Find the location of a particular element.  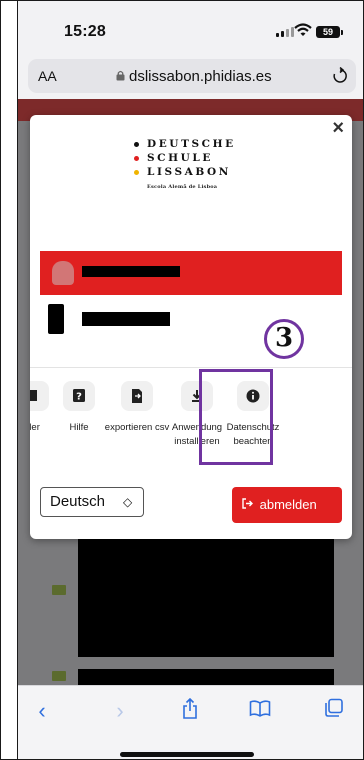

close-button: × is located at coordinates (338, 128).